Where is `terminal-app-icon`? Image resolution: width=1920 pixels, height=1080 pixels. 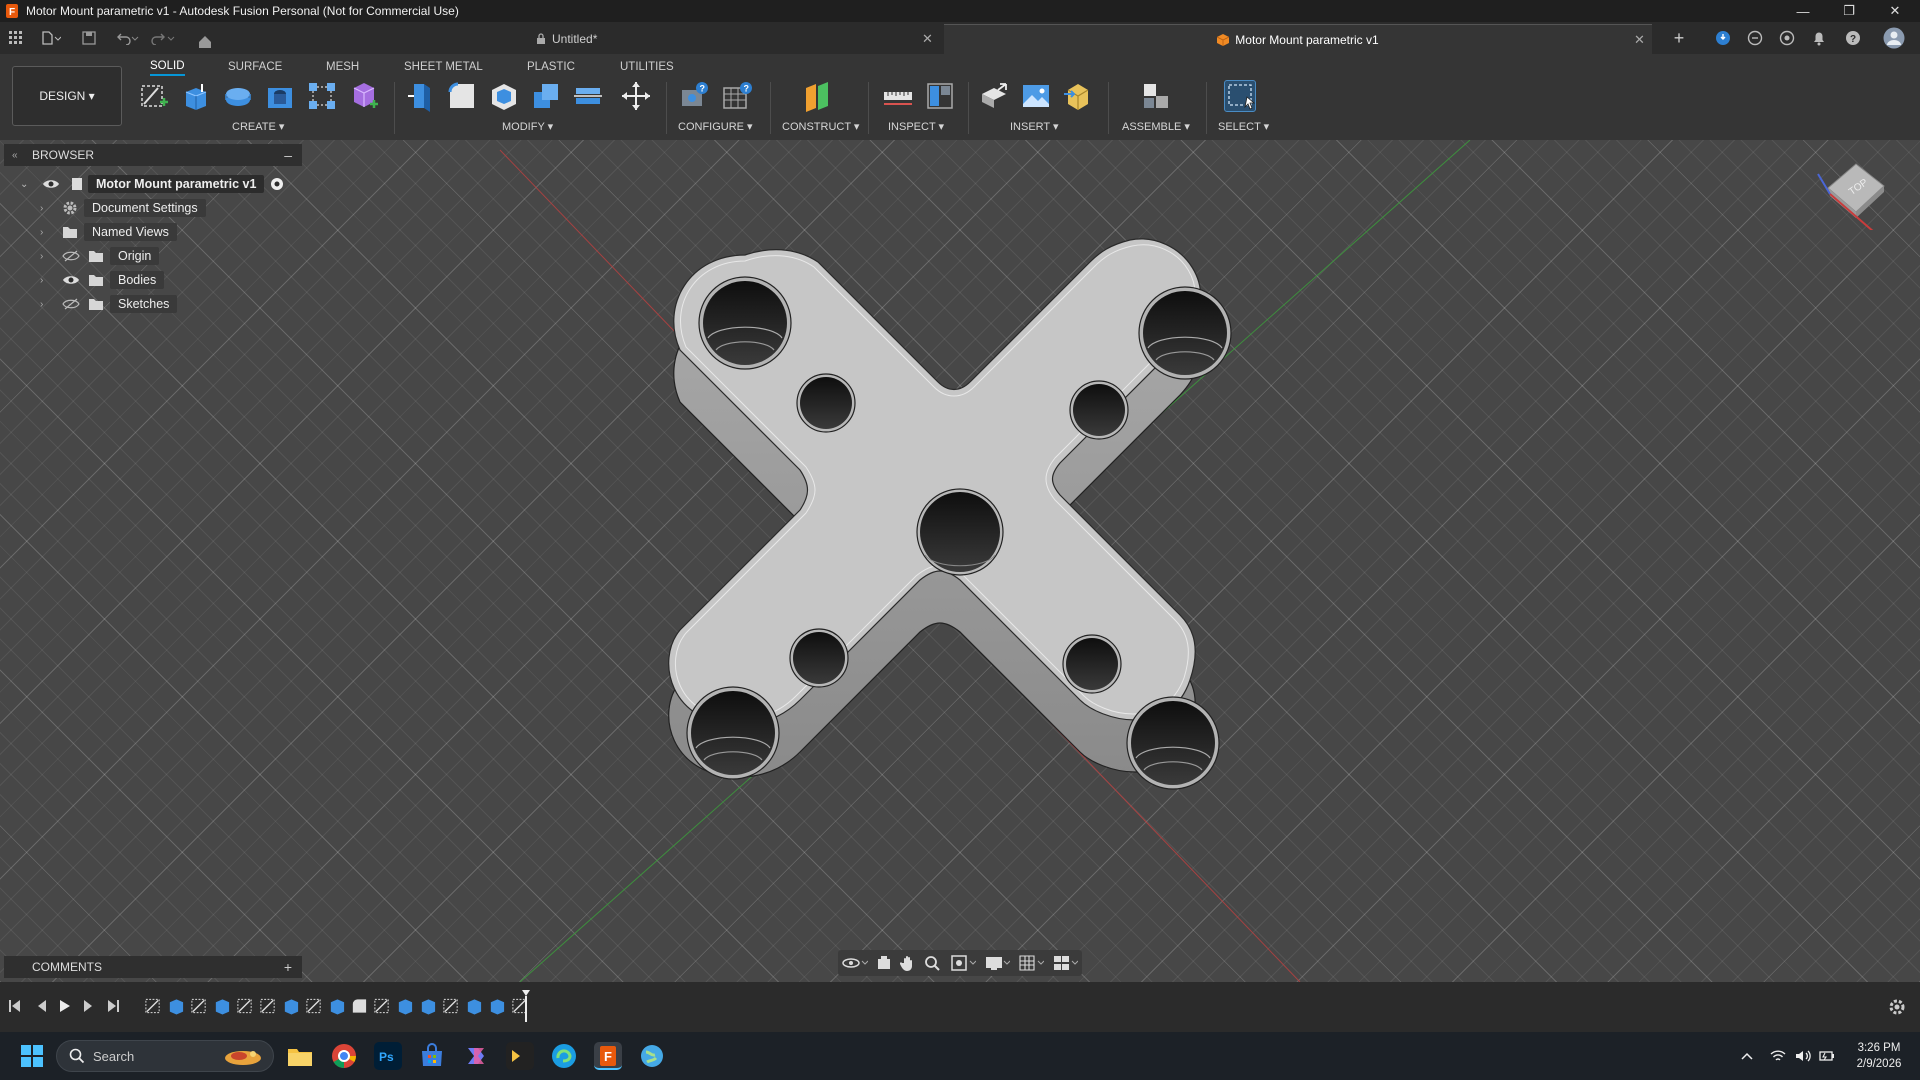
terminal-app-icon is located at coordinates (520, 1056).